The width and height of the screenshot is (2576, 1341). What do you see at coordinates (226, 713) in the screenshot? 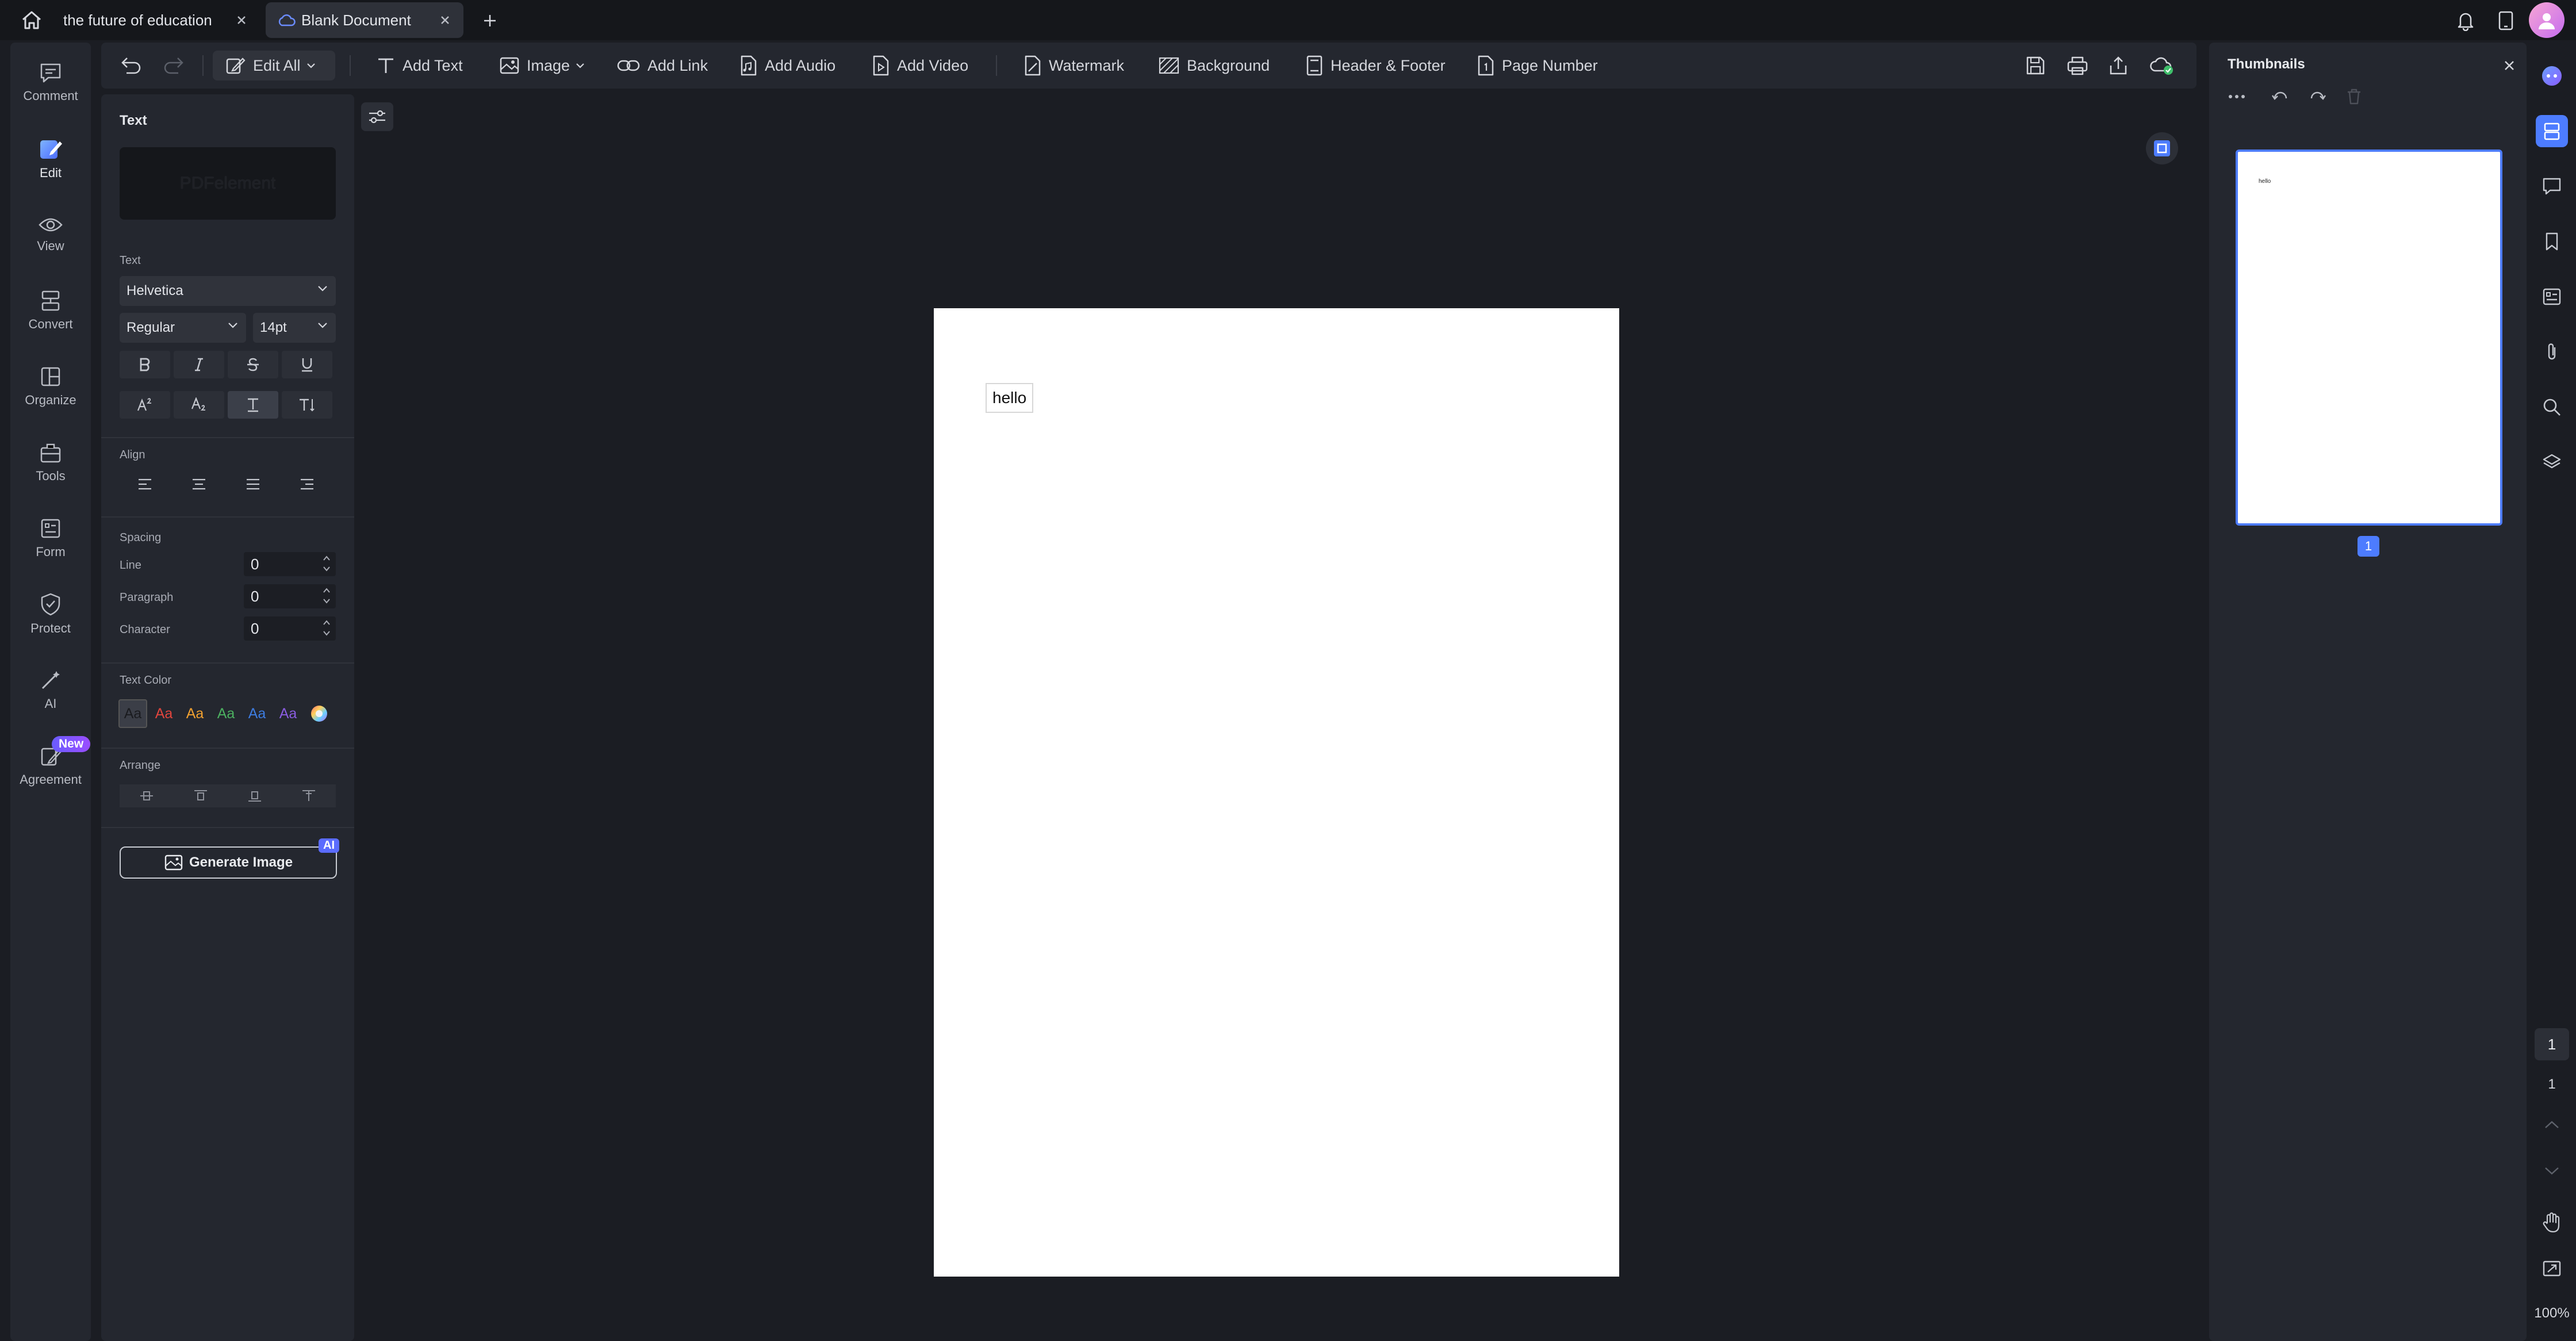
I see `text-color-swatch-green: Aa` at bounding box center [226, 713].